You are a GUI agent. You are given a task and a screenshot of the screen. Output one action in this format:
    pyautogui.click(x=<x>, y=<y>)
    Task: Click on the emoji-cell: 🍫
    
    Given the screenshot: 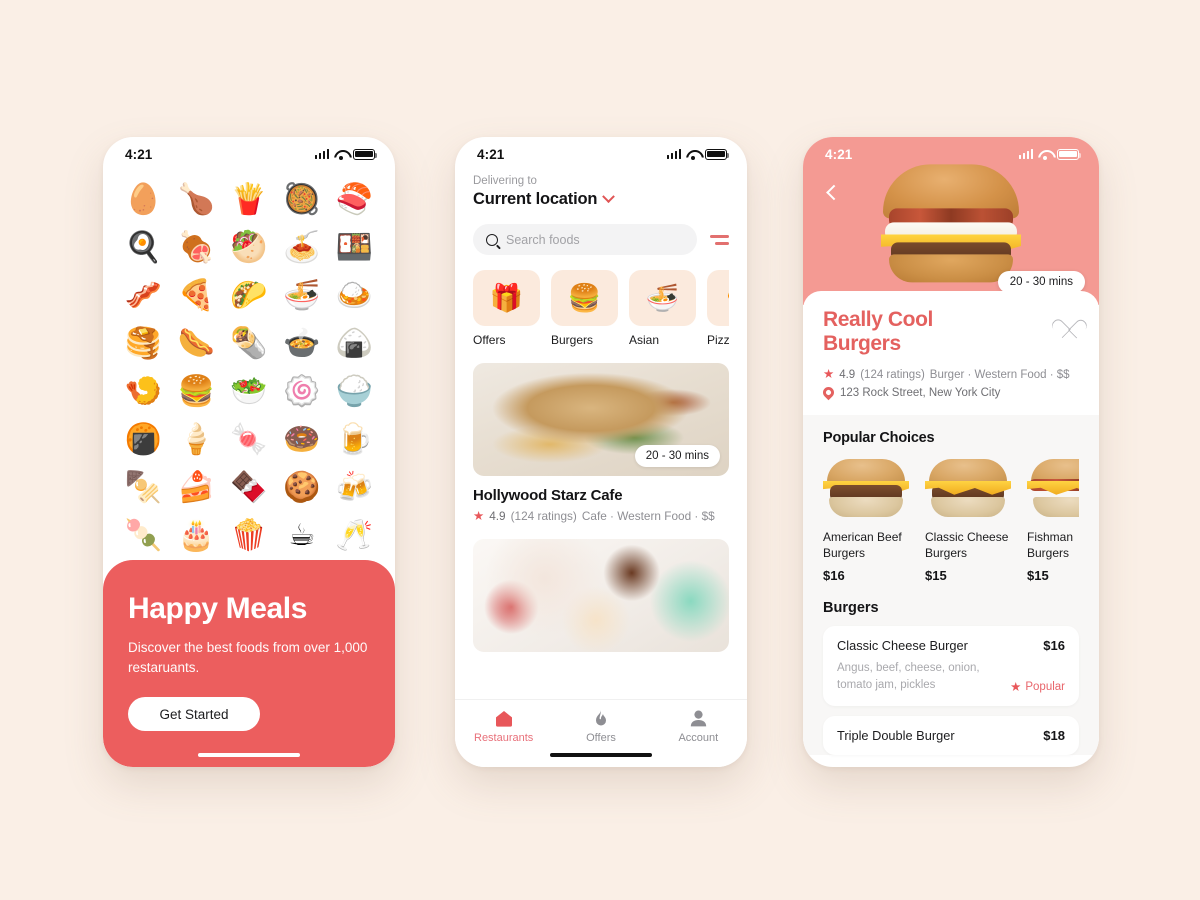 What is the action you would take?
    pyautogui.click(x=249, y=487)
    